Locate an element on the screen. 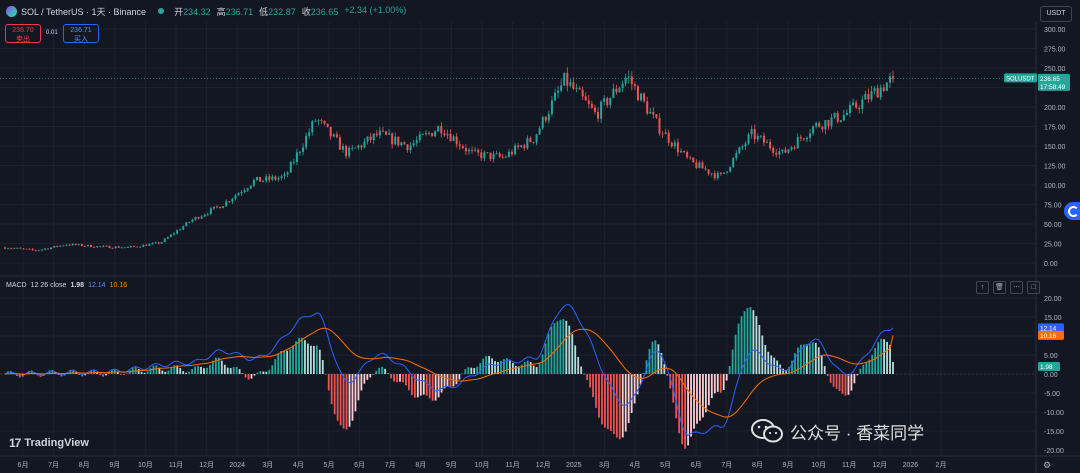  time-tick-label: 2025 is located at coordinates (574, 465).